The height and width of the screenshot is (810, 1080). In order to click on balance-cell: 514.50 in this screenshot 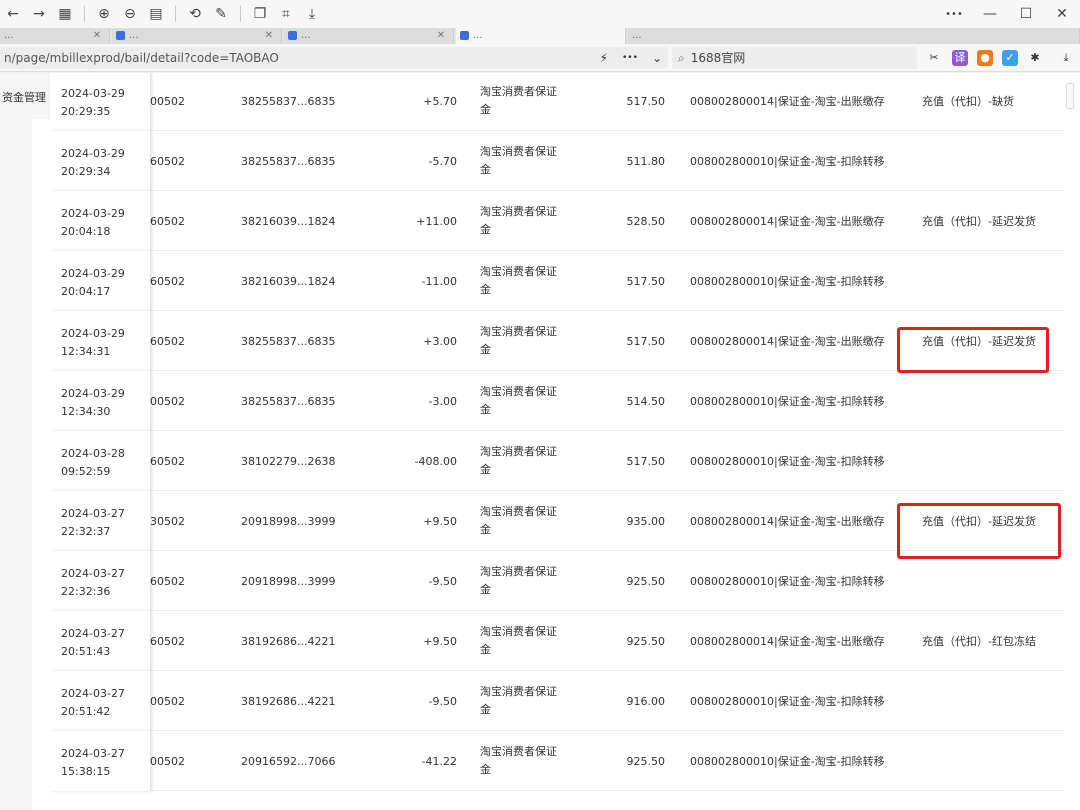, I will do `click(646, 401)`.